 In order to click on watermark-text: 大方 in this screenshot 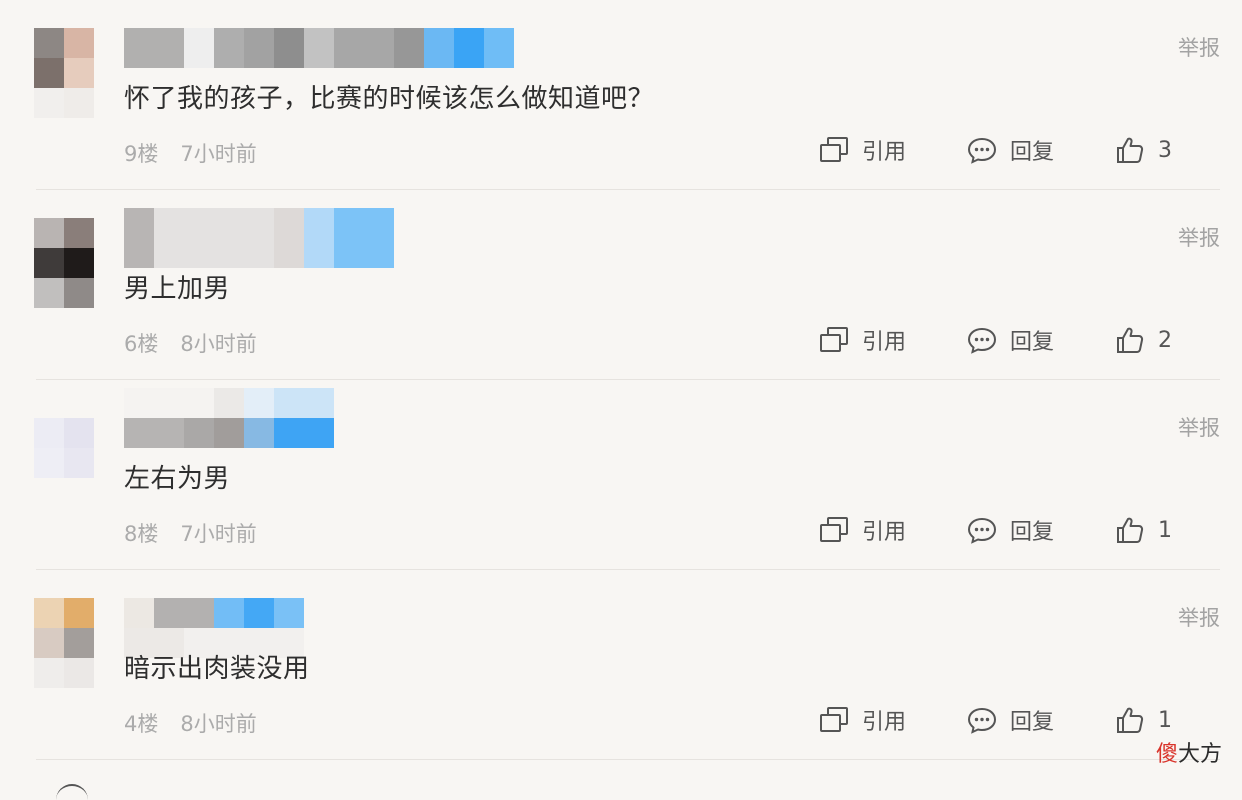, I will do `click(1199, 754)`.